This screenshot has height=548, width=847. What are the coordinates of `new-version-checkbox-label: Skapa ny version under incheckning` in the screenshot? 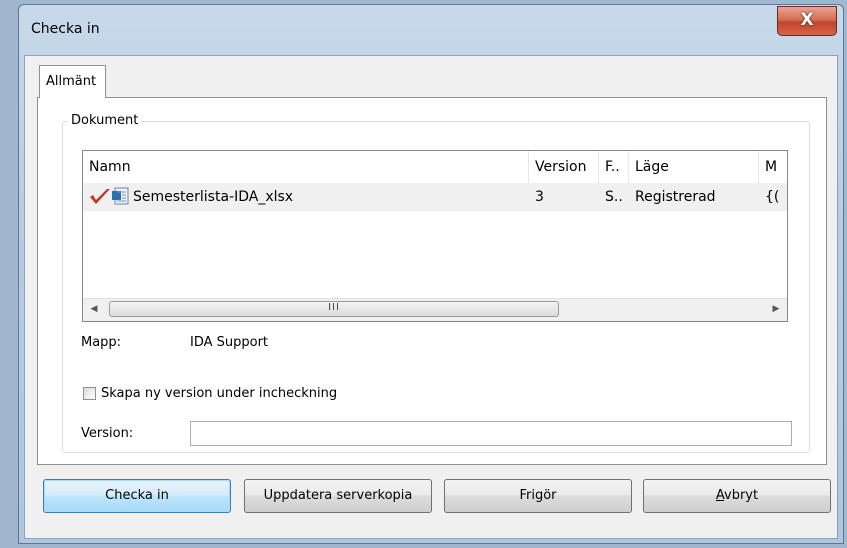 It's located at (219, 393).